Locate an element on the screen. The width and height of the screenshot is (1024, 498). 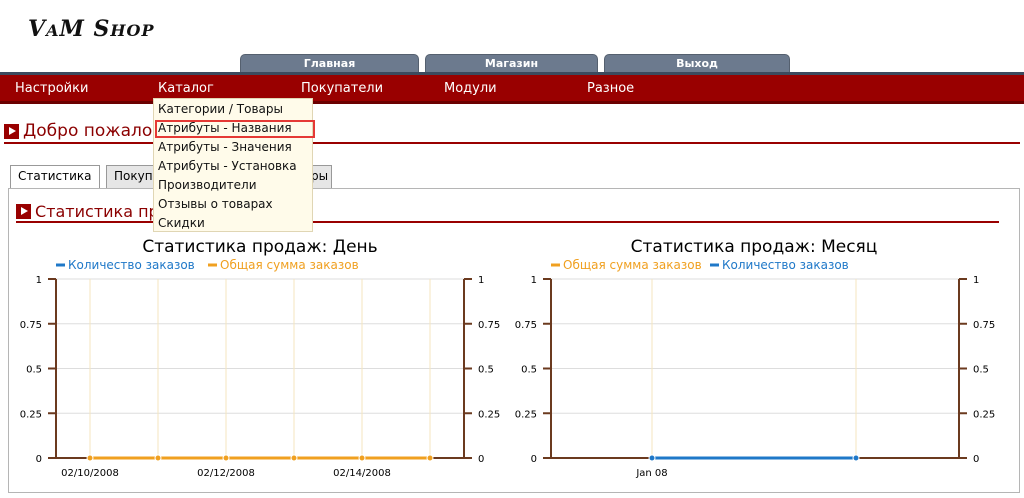
dropdown-item-attribute-names: Атрибуты - Названия is located at coordinates (225, 128).